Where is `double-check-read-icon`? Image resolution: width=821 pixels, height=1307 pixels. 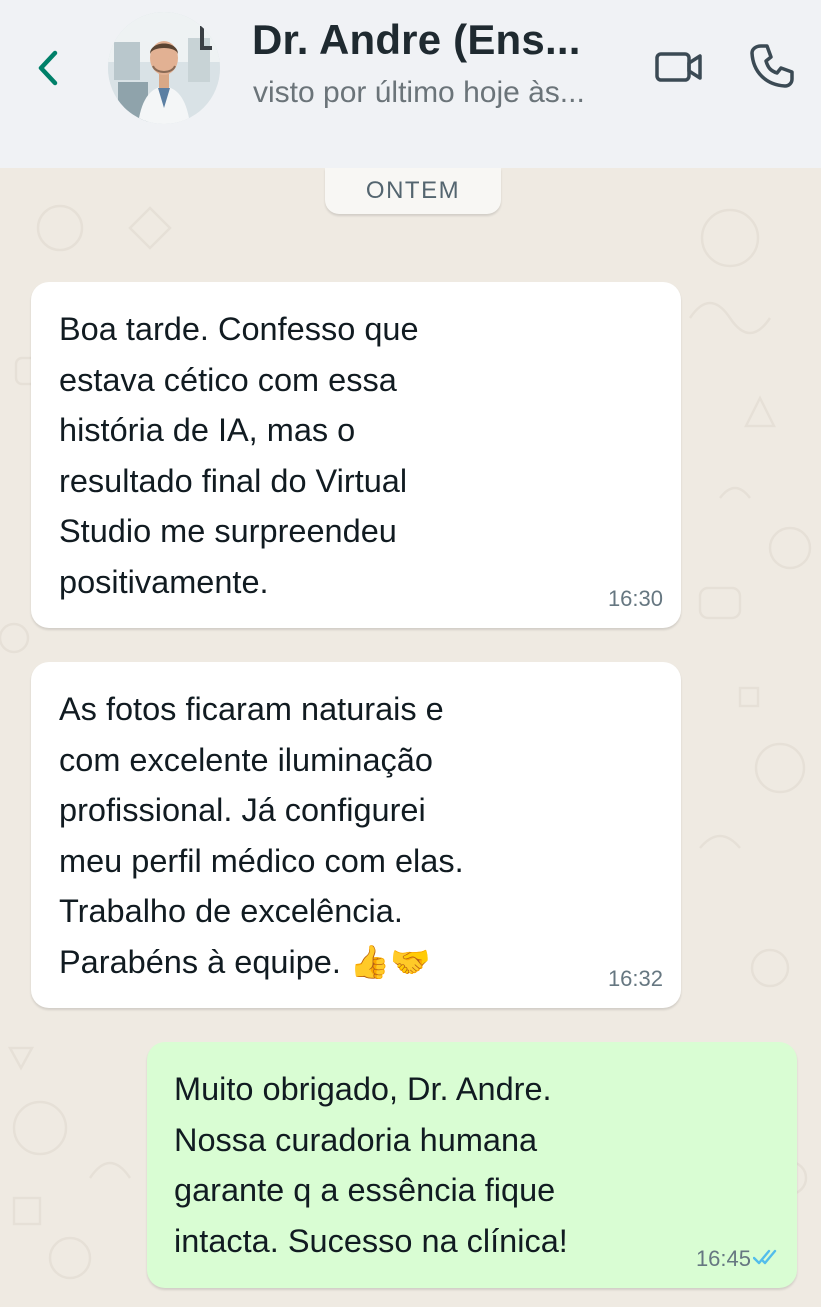
double-check-read-icon is located at coordinates (765, 1257).